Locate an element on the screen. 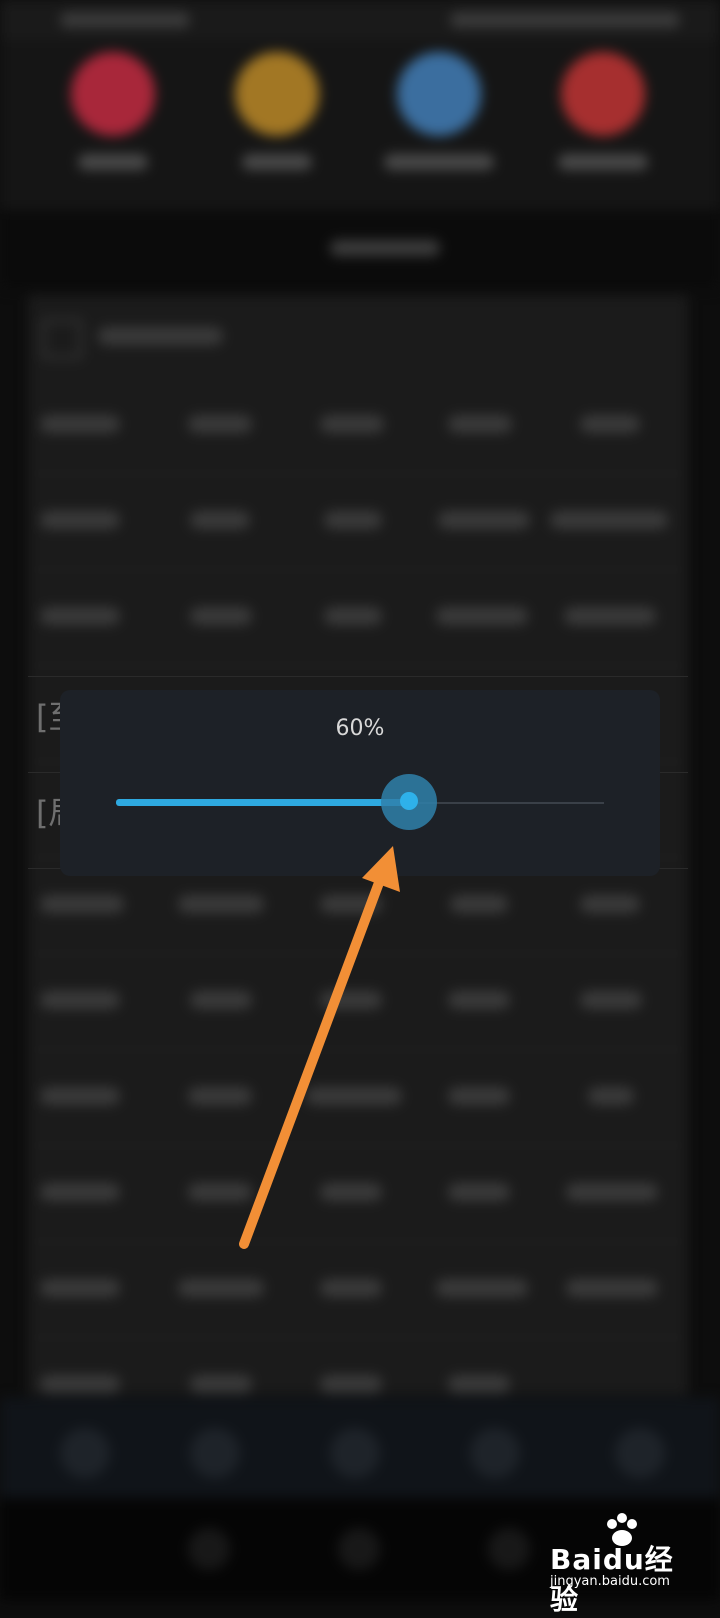  annotation-arrow-shaft is located at coordinates (312, 1062).